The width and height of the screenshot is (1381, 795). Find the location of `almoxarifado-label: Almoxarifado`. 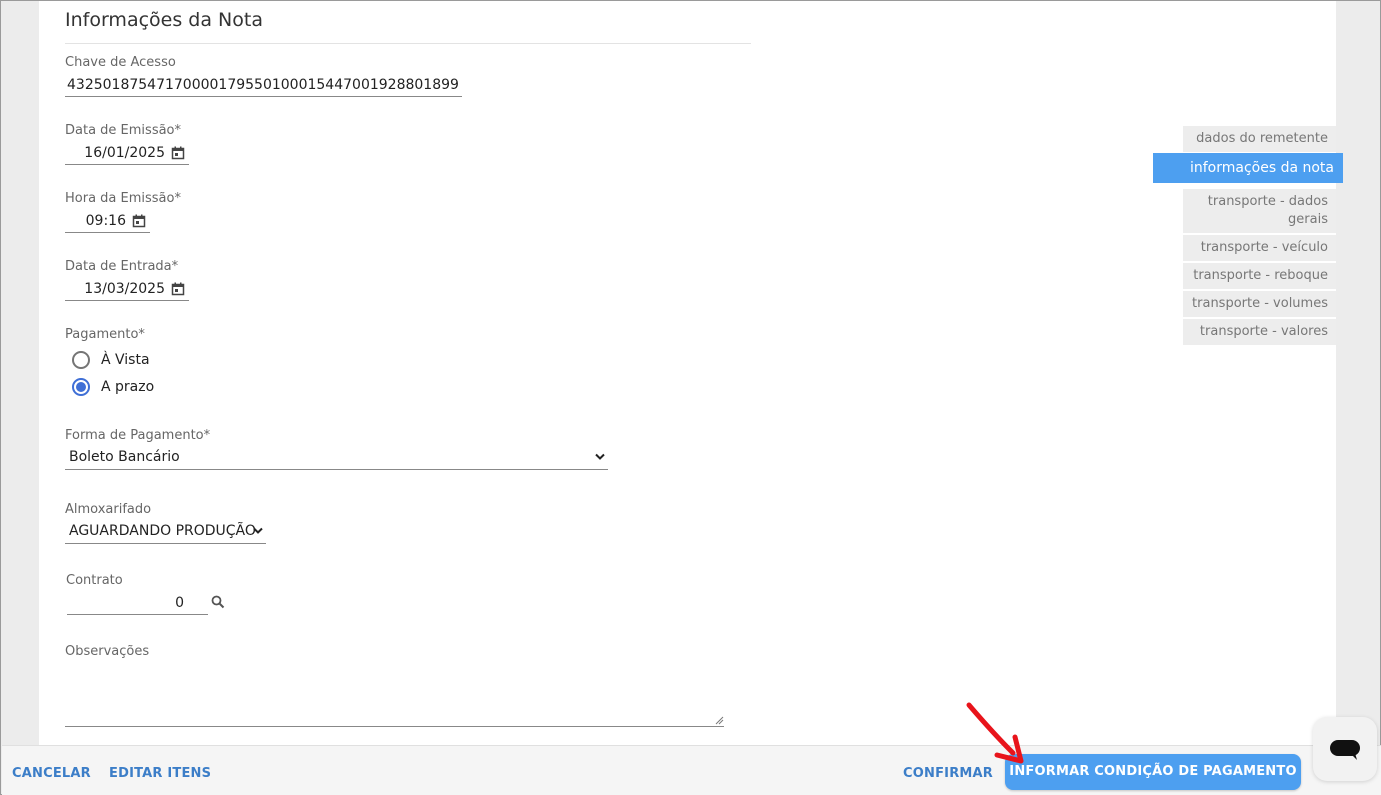

almoxarifado-label: Almoxarifado is located at coordinates (108, 509).